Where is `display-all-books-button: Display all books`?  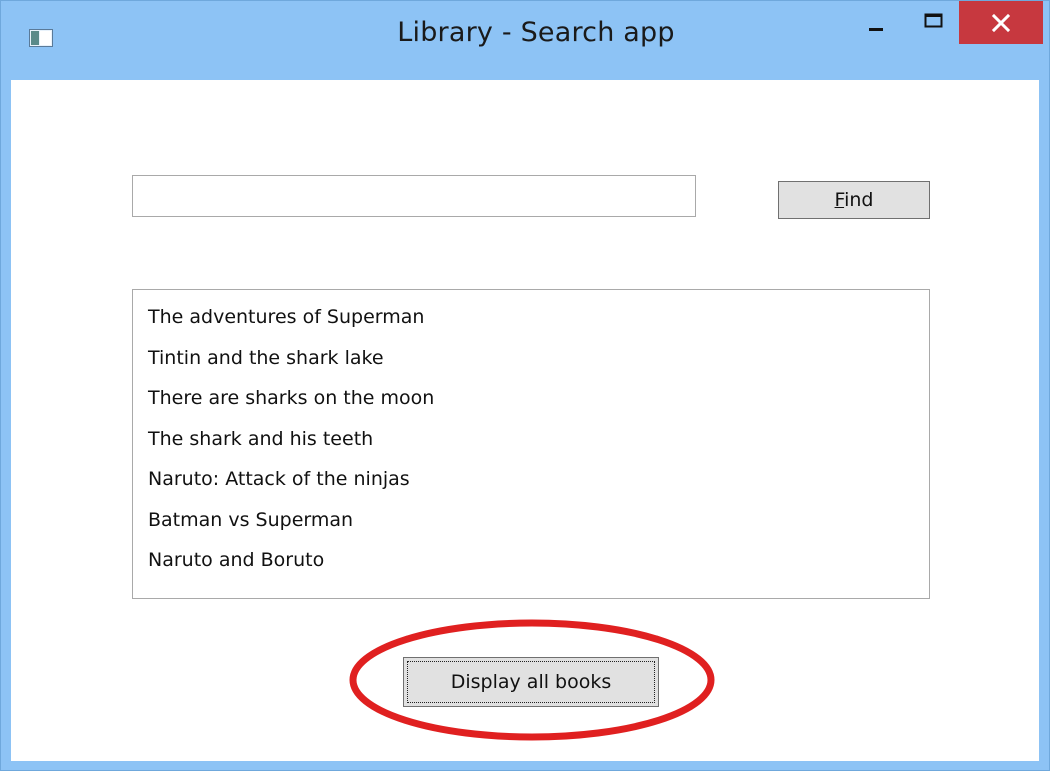 display-all-books-button: Display all books is located at coordinates (531, 682).